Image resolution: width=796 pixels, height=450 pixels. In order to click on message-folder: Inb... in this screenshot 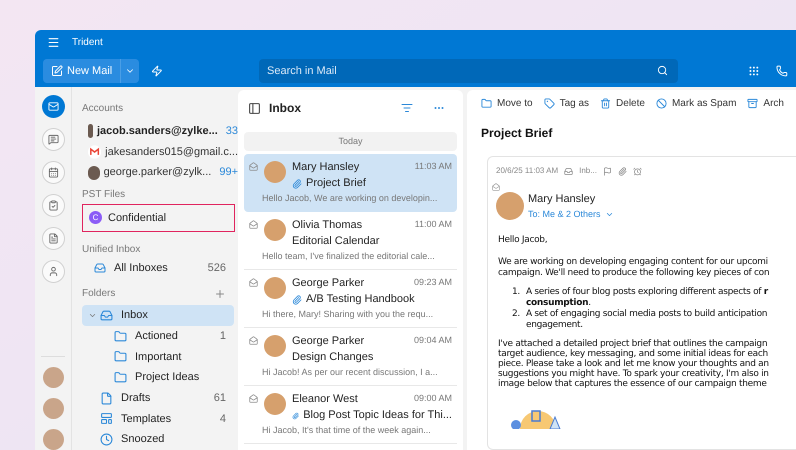, I will do `click(588, 171)`.